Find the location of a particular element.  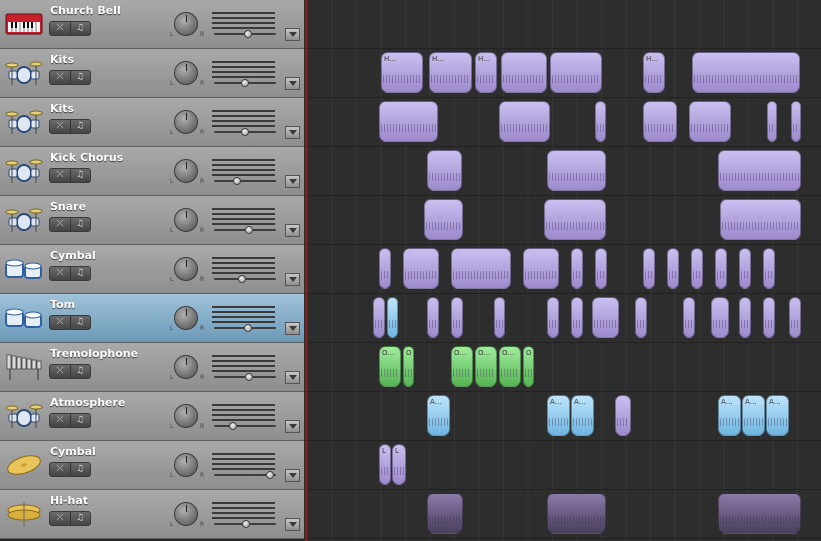

track-name: Kits is located at coordinates (62, 108).